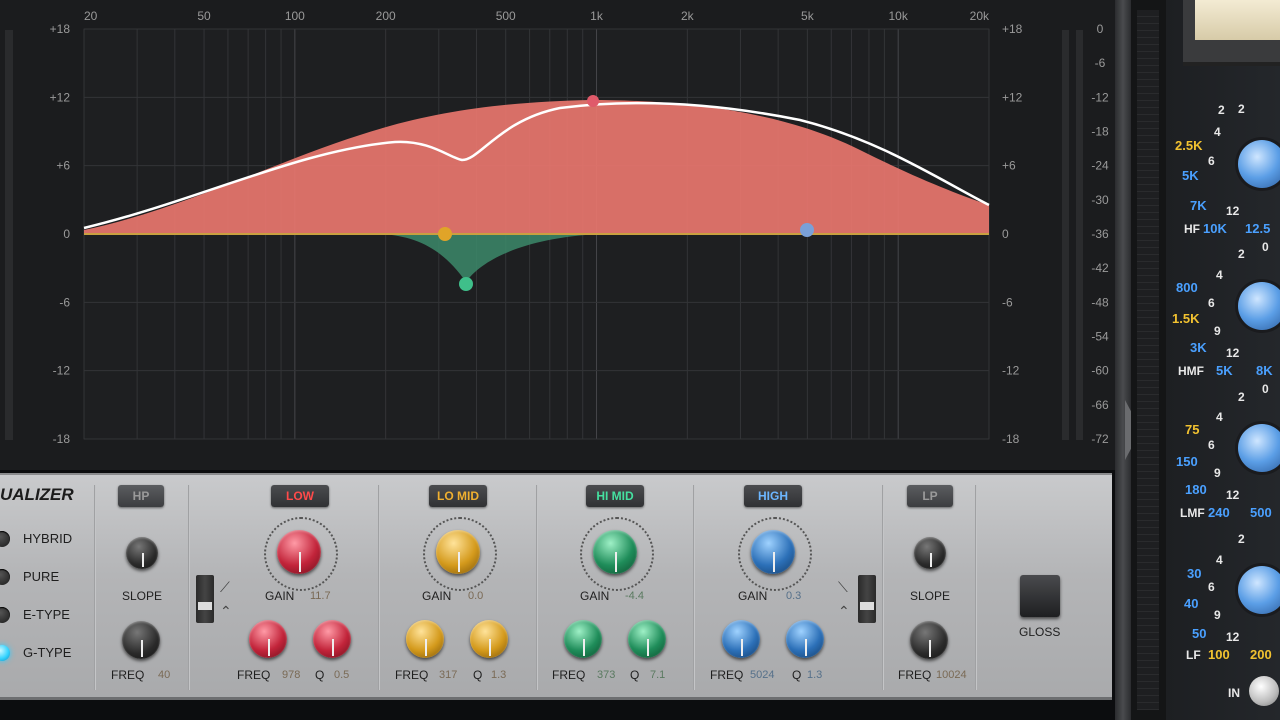 The image size is (1280, 720). I want to click on low-freq-knob, so click(268, 639).